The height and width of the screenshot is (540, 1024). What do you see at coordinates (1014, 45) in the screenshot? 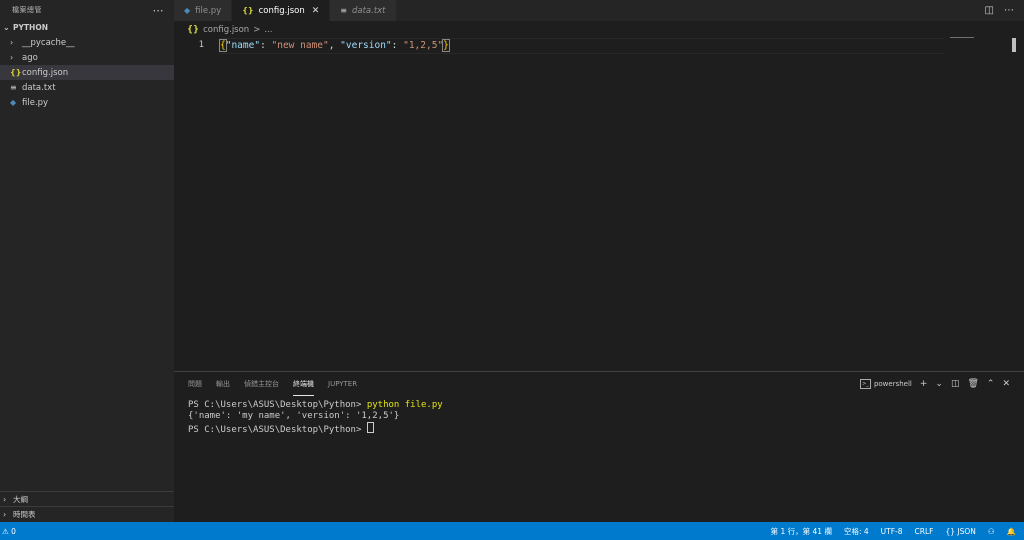
I see `scrollbar-marker` at bounding box center [1014, 45].